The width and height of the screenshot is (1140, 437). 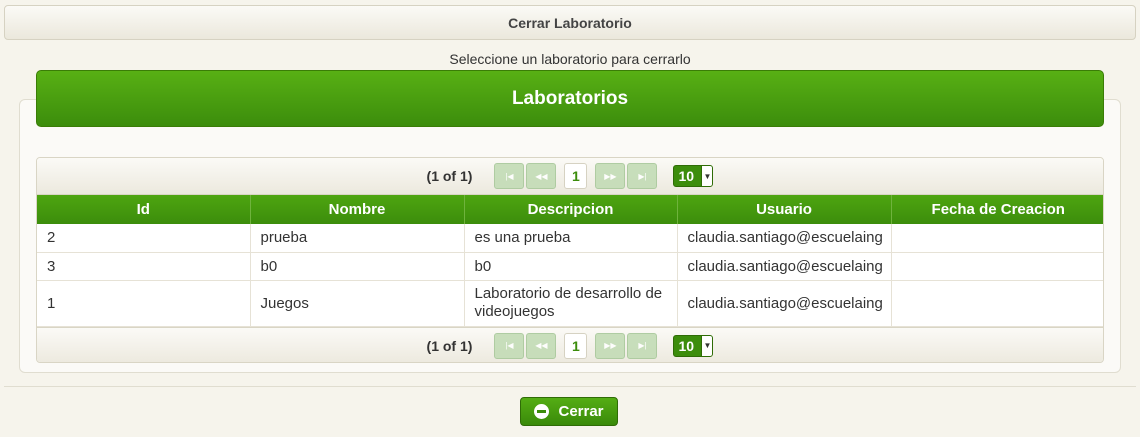 I want to click on panel-header: Laboratorios, so click(x=570, y=98).